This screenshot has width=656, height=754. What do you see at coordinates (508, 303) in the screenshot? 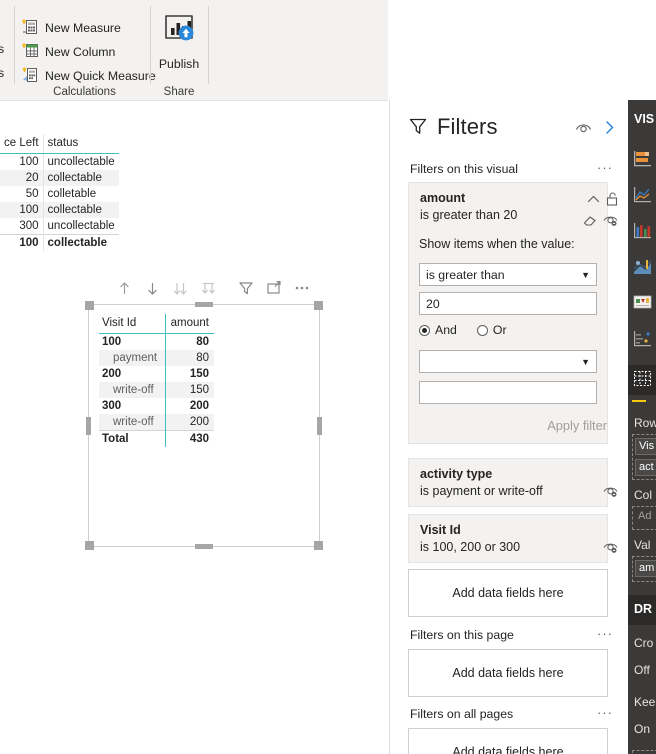
I see `filter-value-input-1: 20` at bounding box center [508, 303].